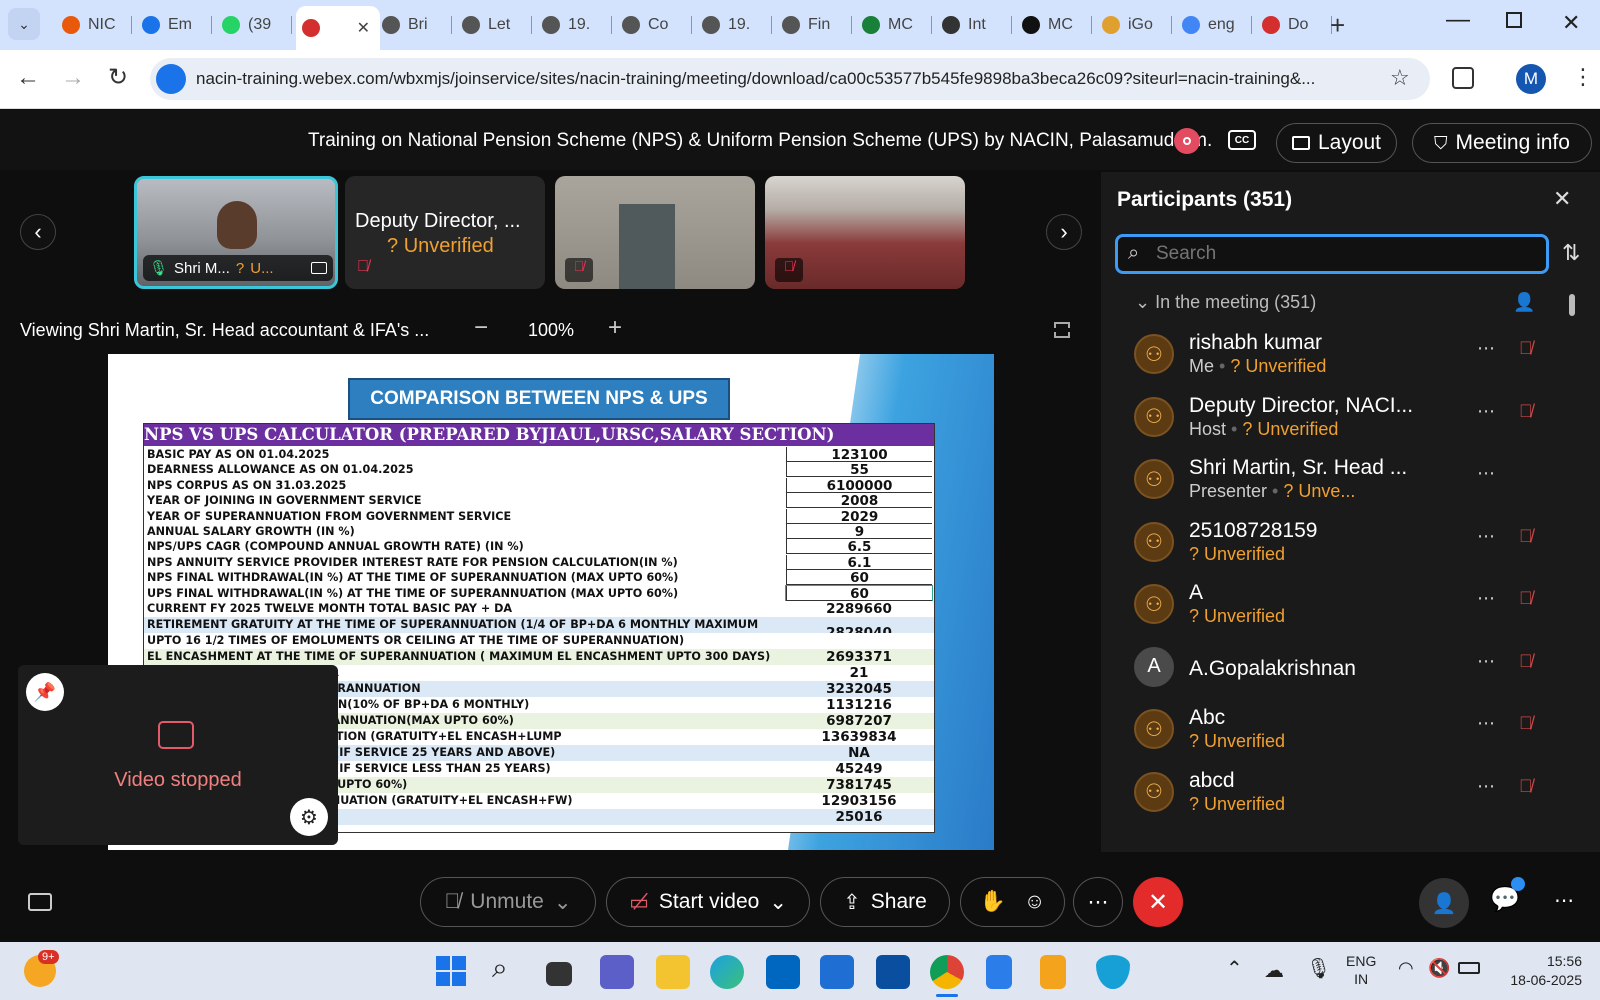  Describe the element at coordinates (1341, 732) in the screenshot. I see `participant-row: ⚇ Abc? Unverified ⋯ 🎙̸` at that location.